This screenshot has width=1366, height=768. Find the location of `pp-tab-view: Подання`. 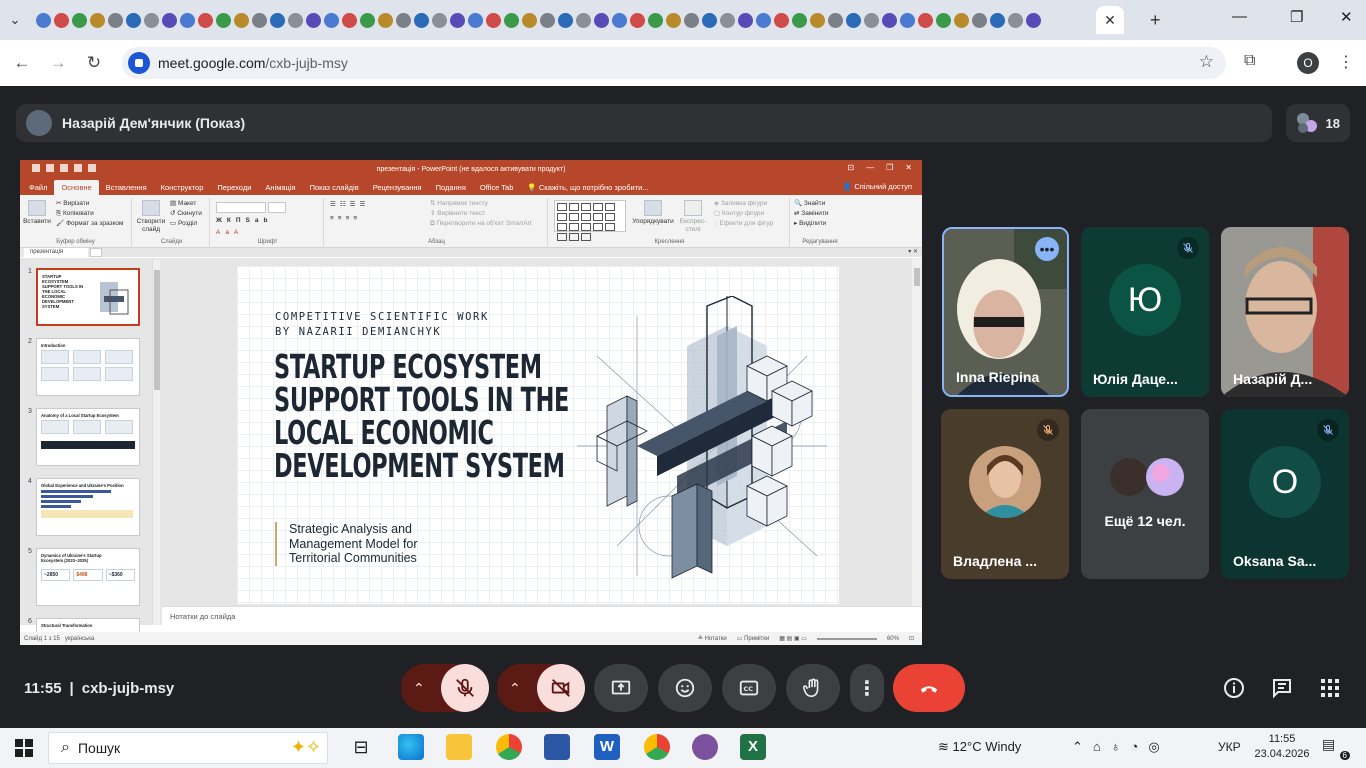

pp-tab-view: Подання is located at coordinates (451, 187).